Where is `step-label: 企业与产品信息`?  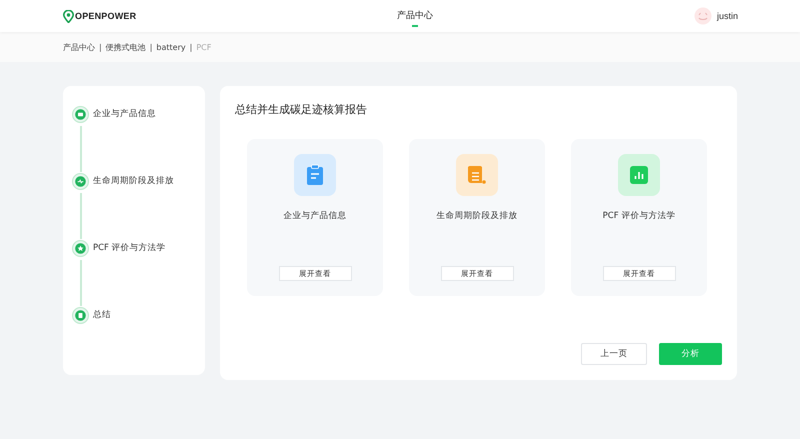
step-label: 企业与产品信息 is located at coordinates (124, 139).